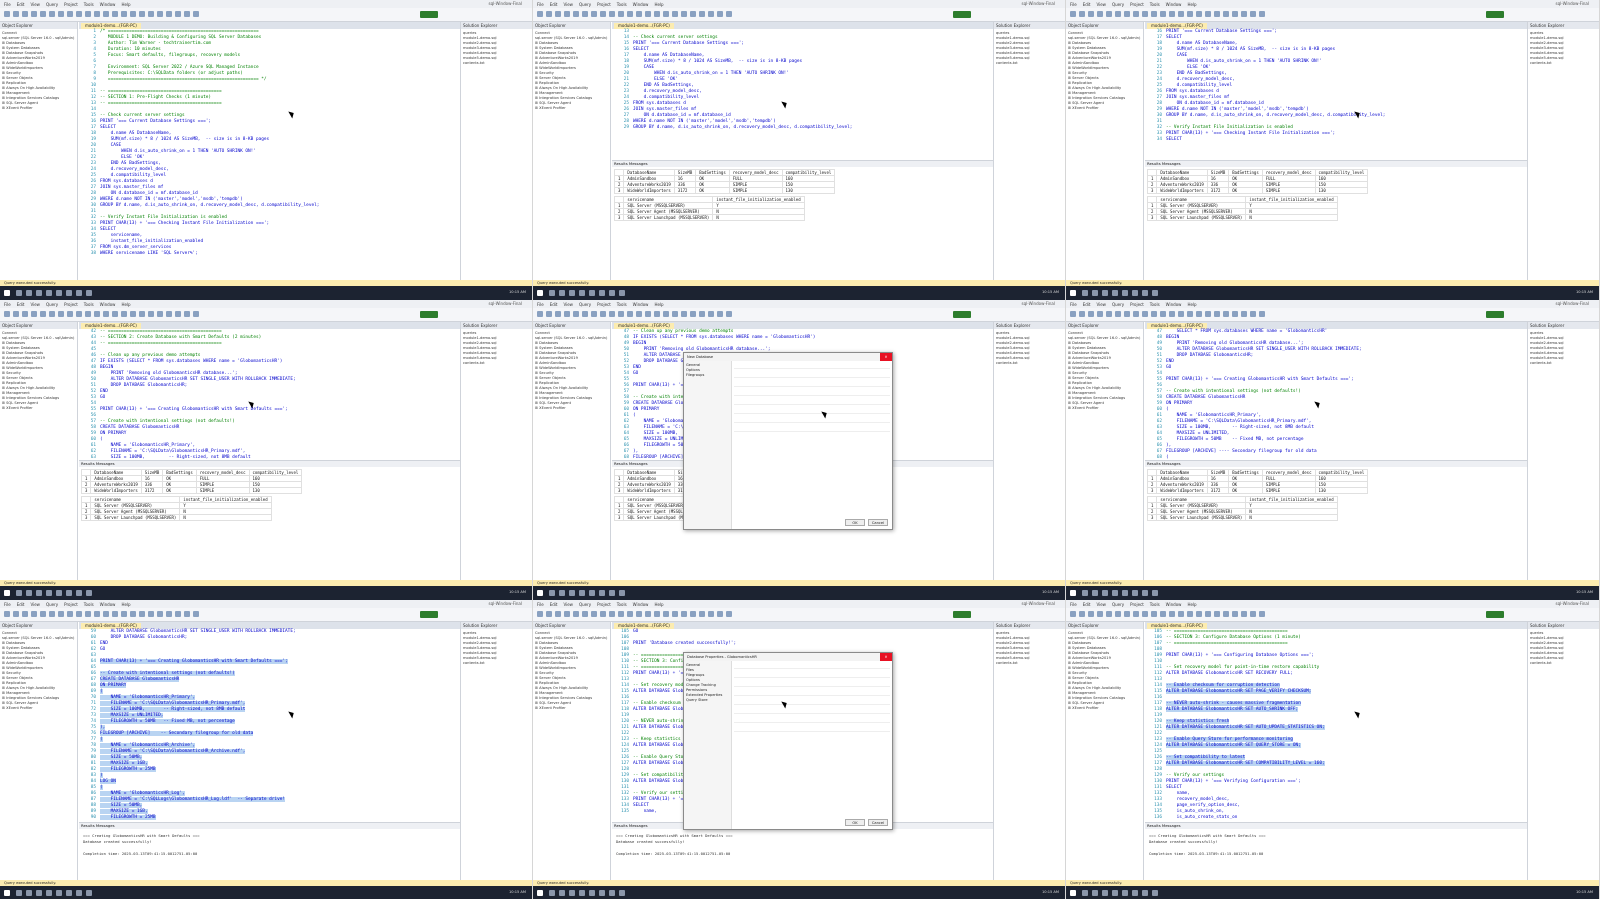  What do you see at coordinates (21, 604) in the screenshot?
I see `menu-item-edit: Edit` at bounding box center [21, 604].